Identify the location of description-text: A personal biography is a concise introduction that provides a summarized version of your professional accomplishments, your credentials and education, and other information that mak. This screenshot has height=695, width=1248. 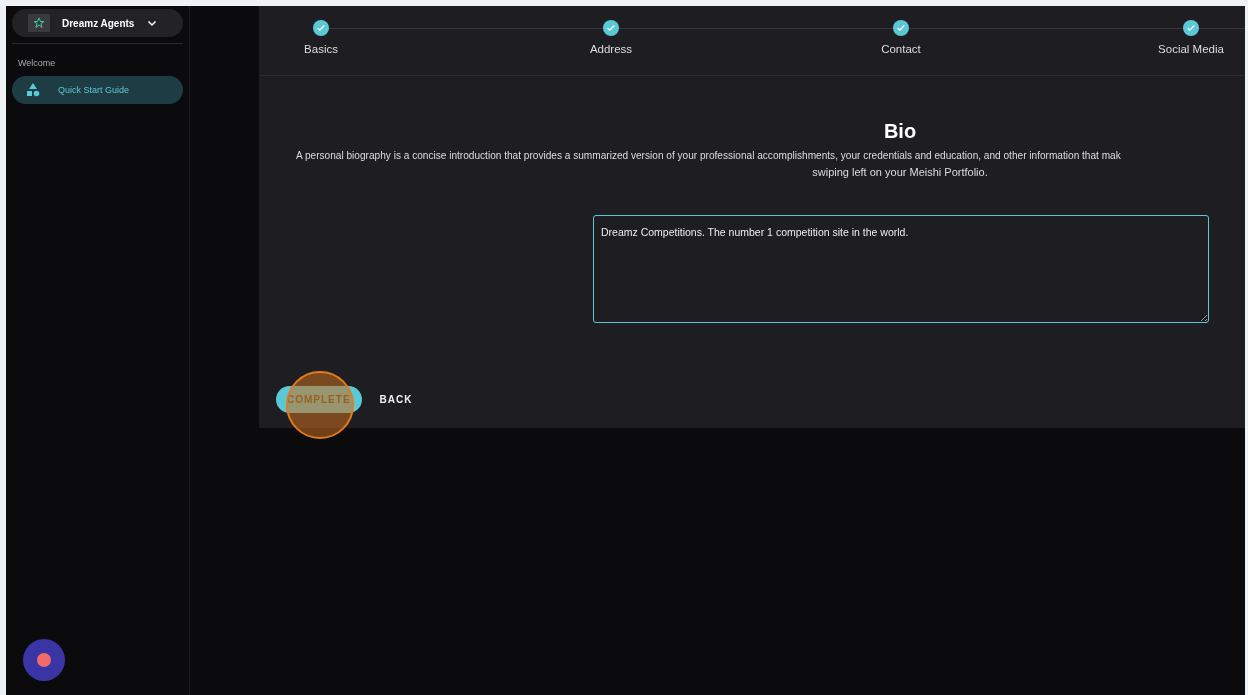
(708, 156).